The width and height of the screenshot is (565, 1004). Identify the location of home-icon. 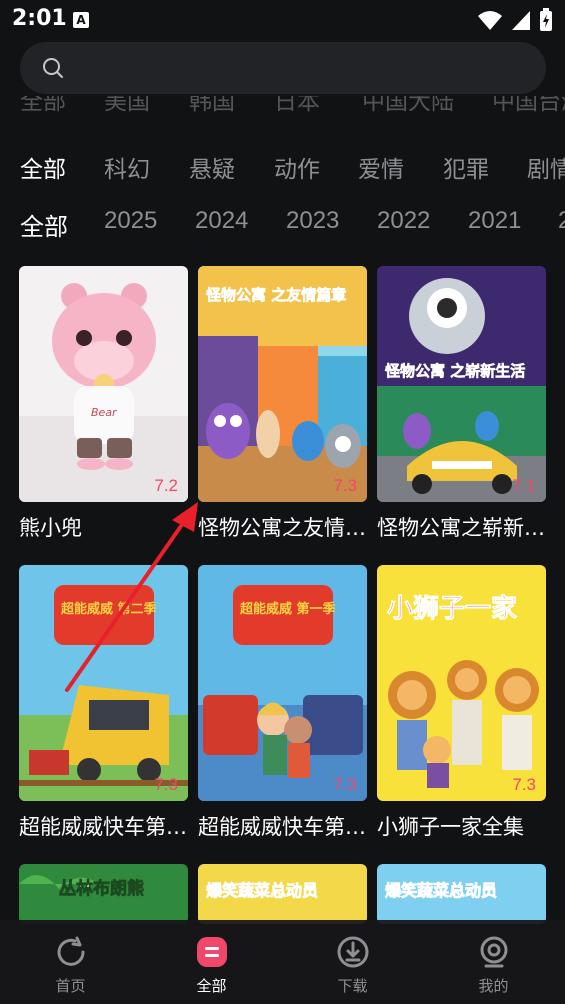
(71, 951).